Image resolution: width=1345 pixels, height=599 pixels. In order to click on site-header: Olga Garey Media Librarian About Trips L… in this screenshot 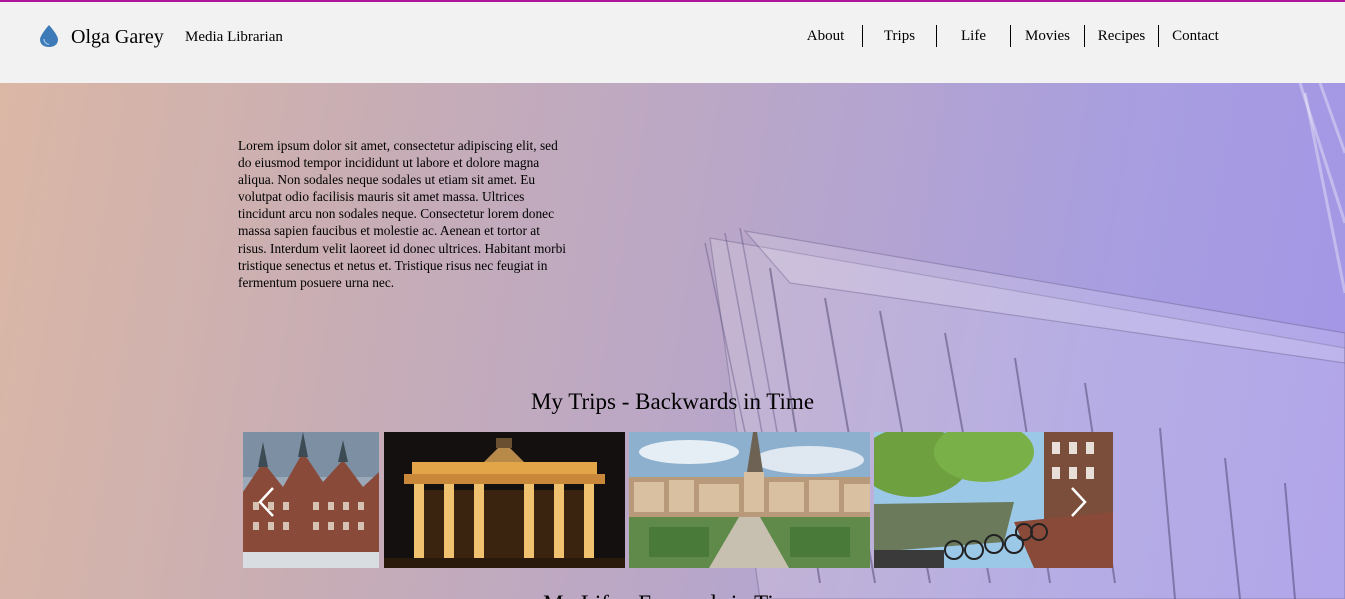, I will do `click(672, 42)`.